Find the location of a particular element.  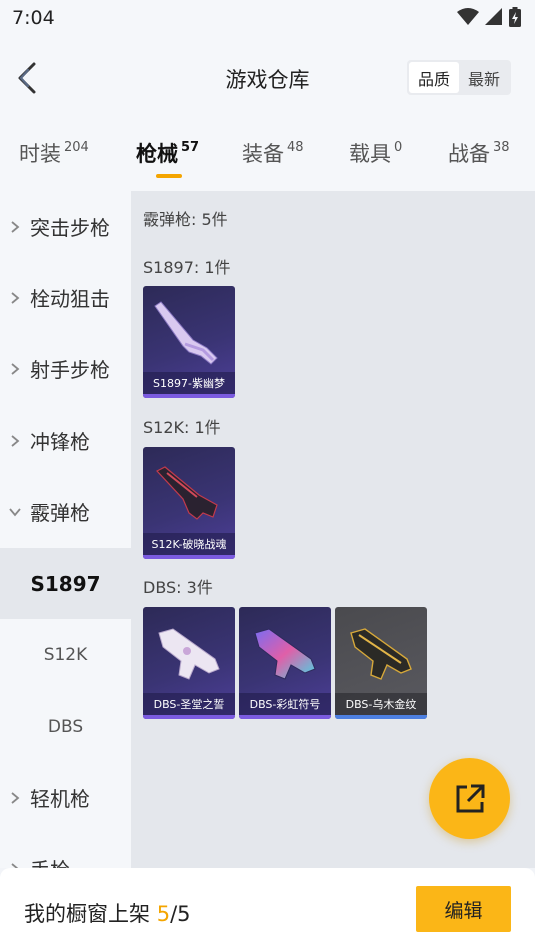

back-arrow-icon is located at coordinates (27, 78).